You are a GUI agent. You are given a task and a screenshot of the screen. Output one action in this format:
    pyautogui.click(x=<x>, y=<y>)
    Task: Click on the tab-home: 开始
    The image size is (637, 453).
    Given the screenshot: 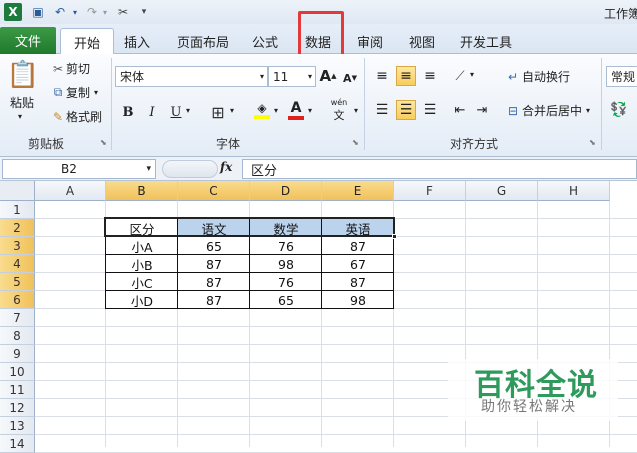 What is the action you would take?
    pyautogui.click(x=87, y=41)
    